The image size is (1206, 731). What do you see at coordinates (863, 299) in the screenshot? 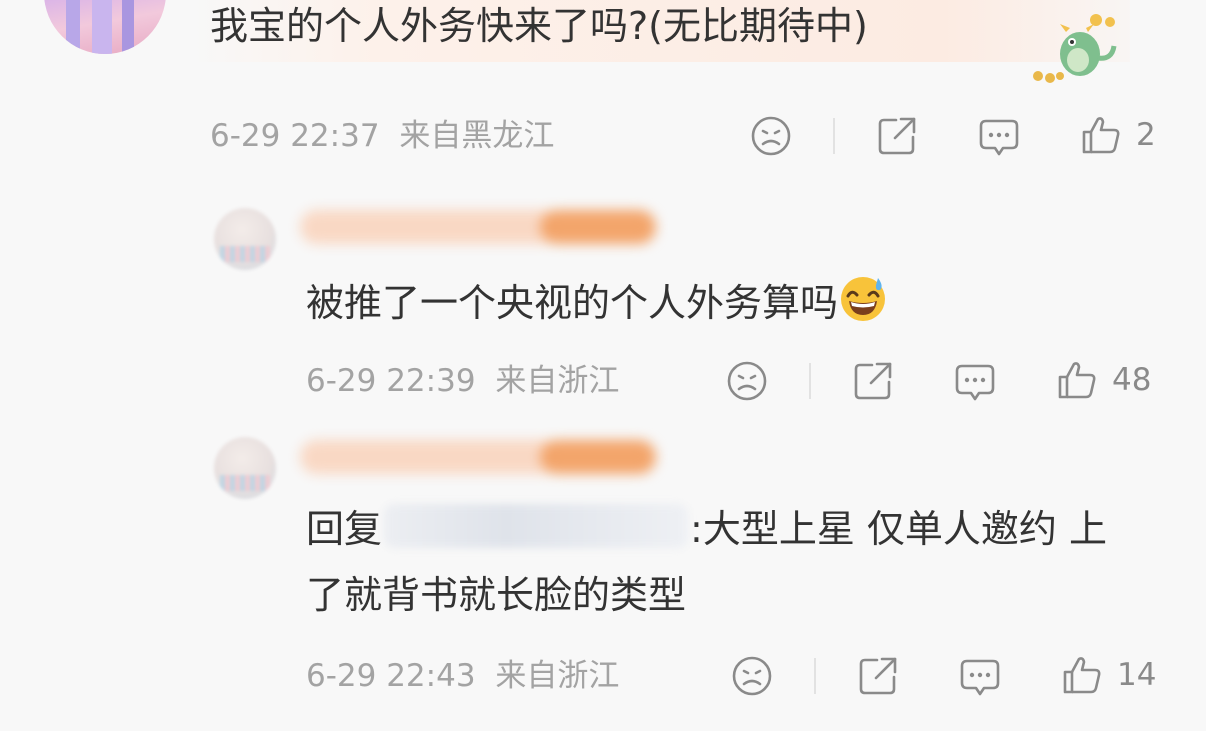
I see `grinning-sweat-emoji` at bounding box center [863, 299].